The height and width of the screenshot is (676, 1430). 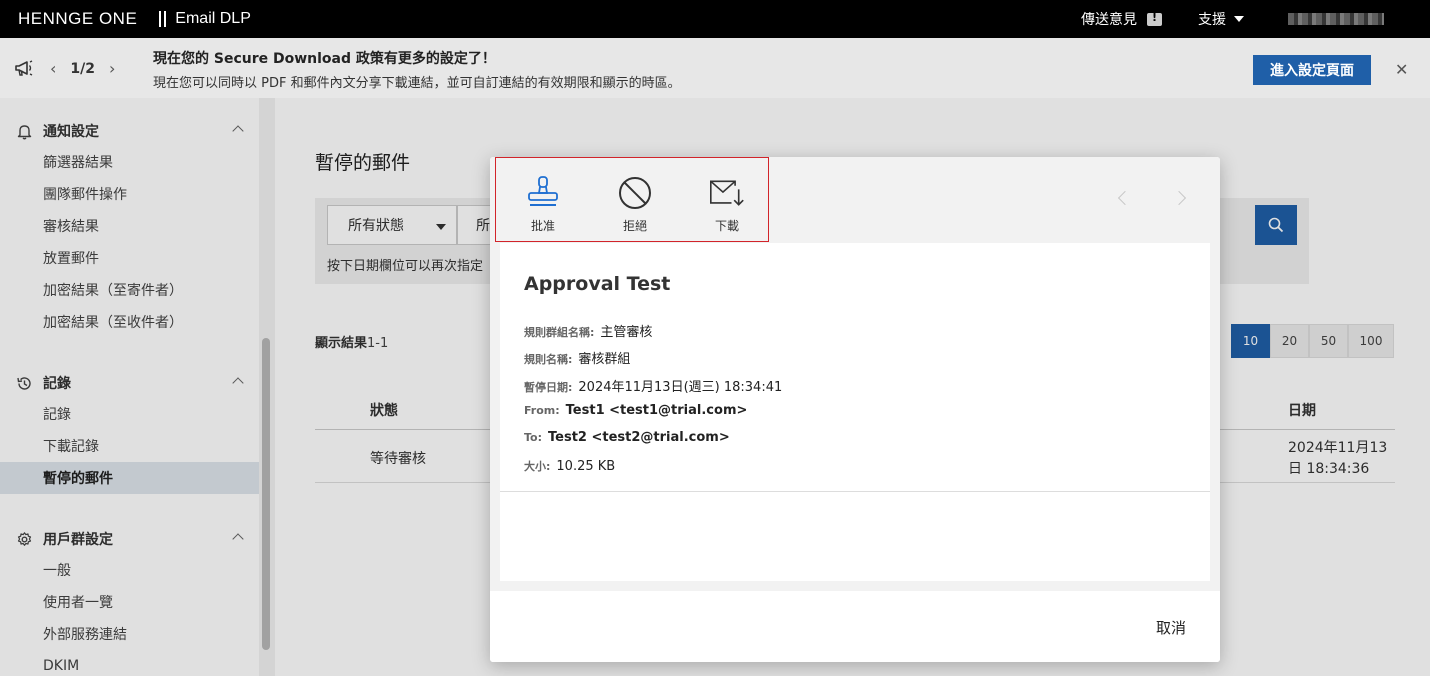 I want to click on next-mail-icon, so click(x=1179, y=198).